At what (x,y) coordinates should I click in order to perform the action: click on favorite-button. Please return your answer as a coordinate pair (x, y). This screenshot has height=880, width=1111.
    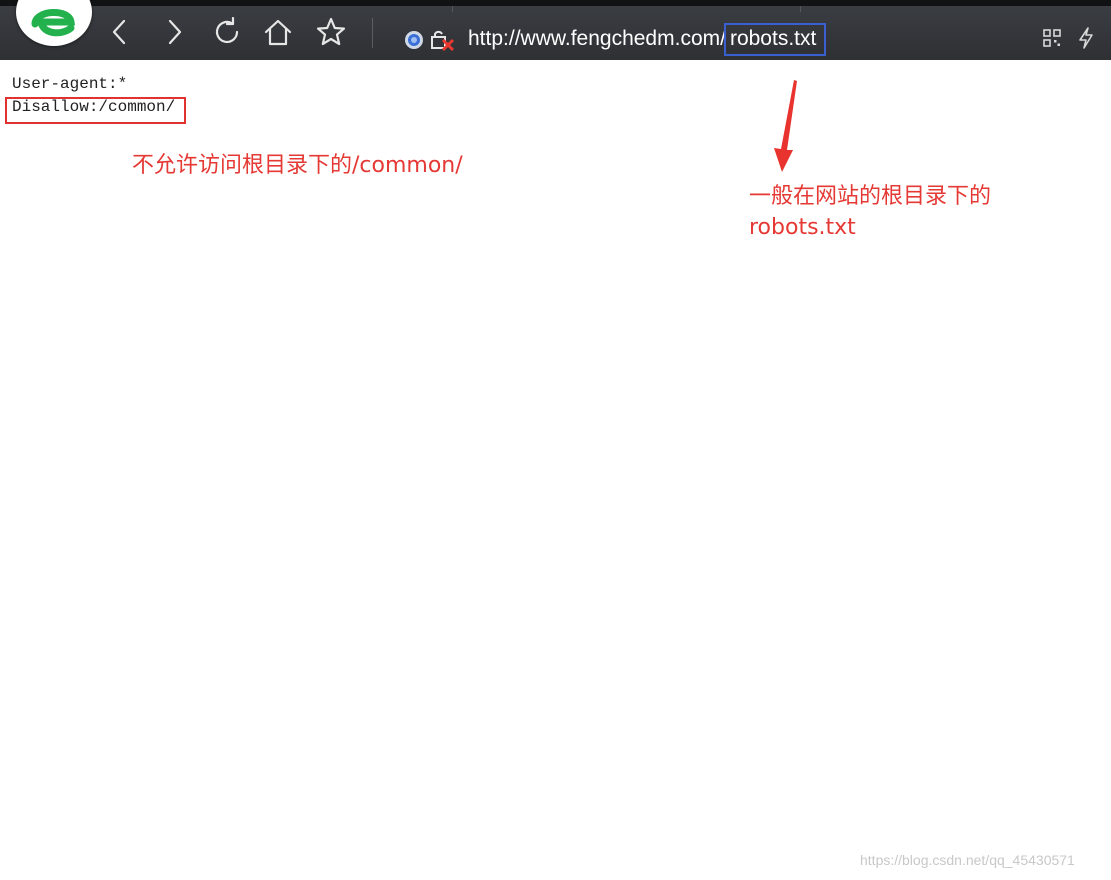
    Looking at the image, I should click on (331, 32).